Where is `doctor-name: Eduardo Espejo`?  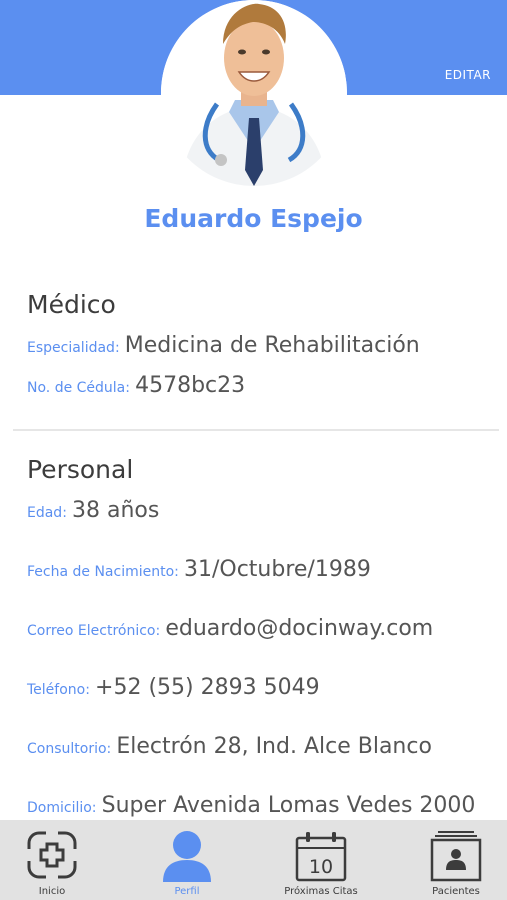
doctor-name: Eduardo Espejo is located at coordinates (253, 218).